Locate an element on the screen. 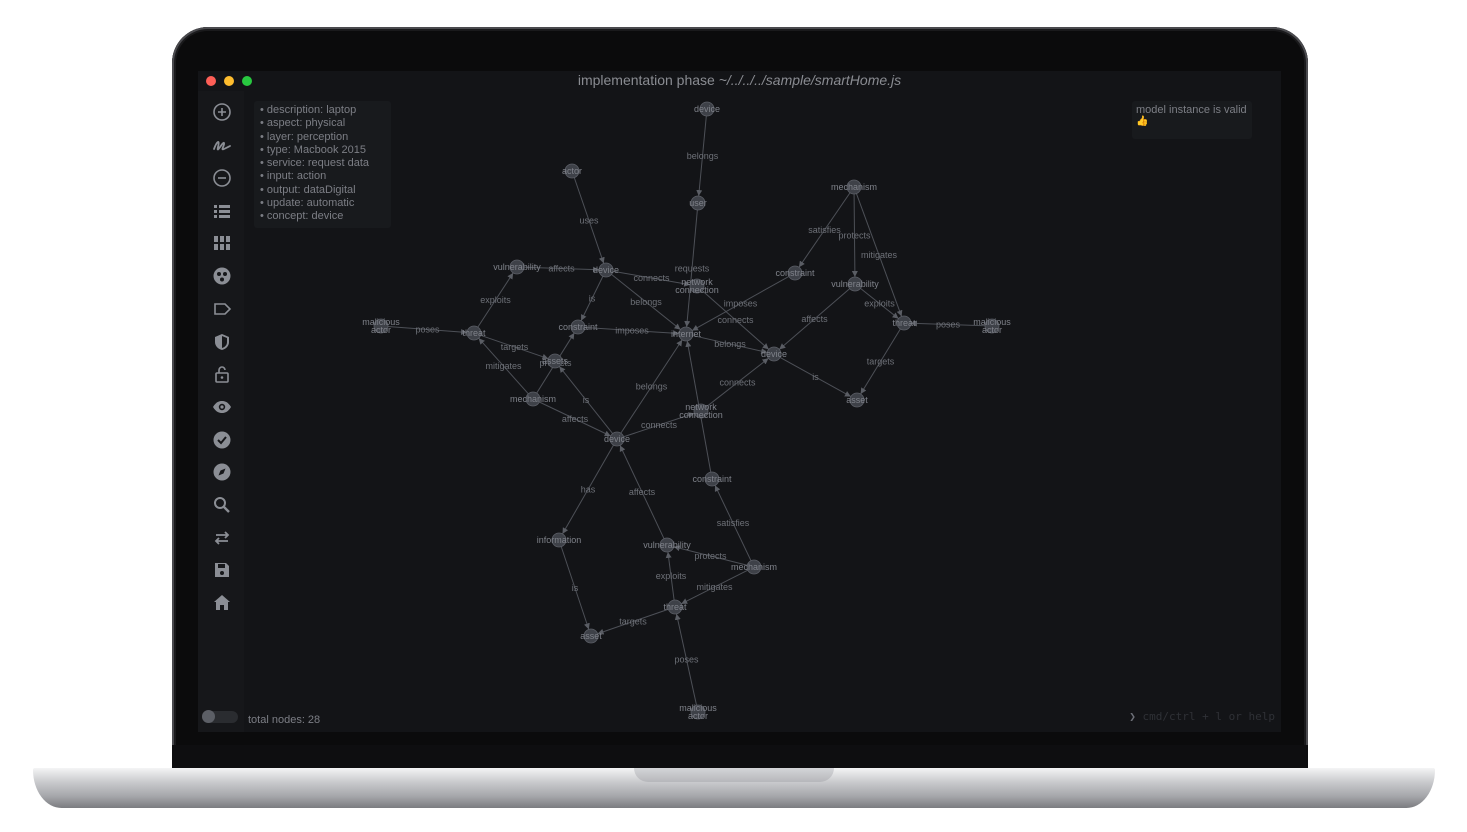 The image size is (1467, 832). edge-label: connects is located at coordinates (737, 383).